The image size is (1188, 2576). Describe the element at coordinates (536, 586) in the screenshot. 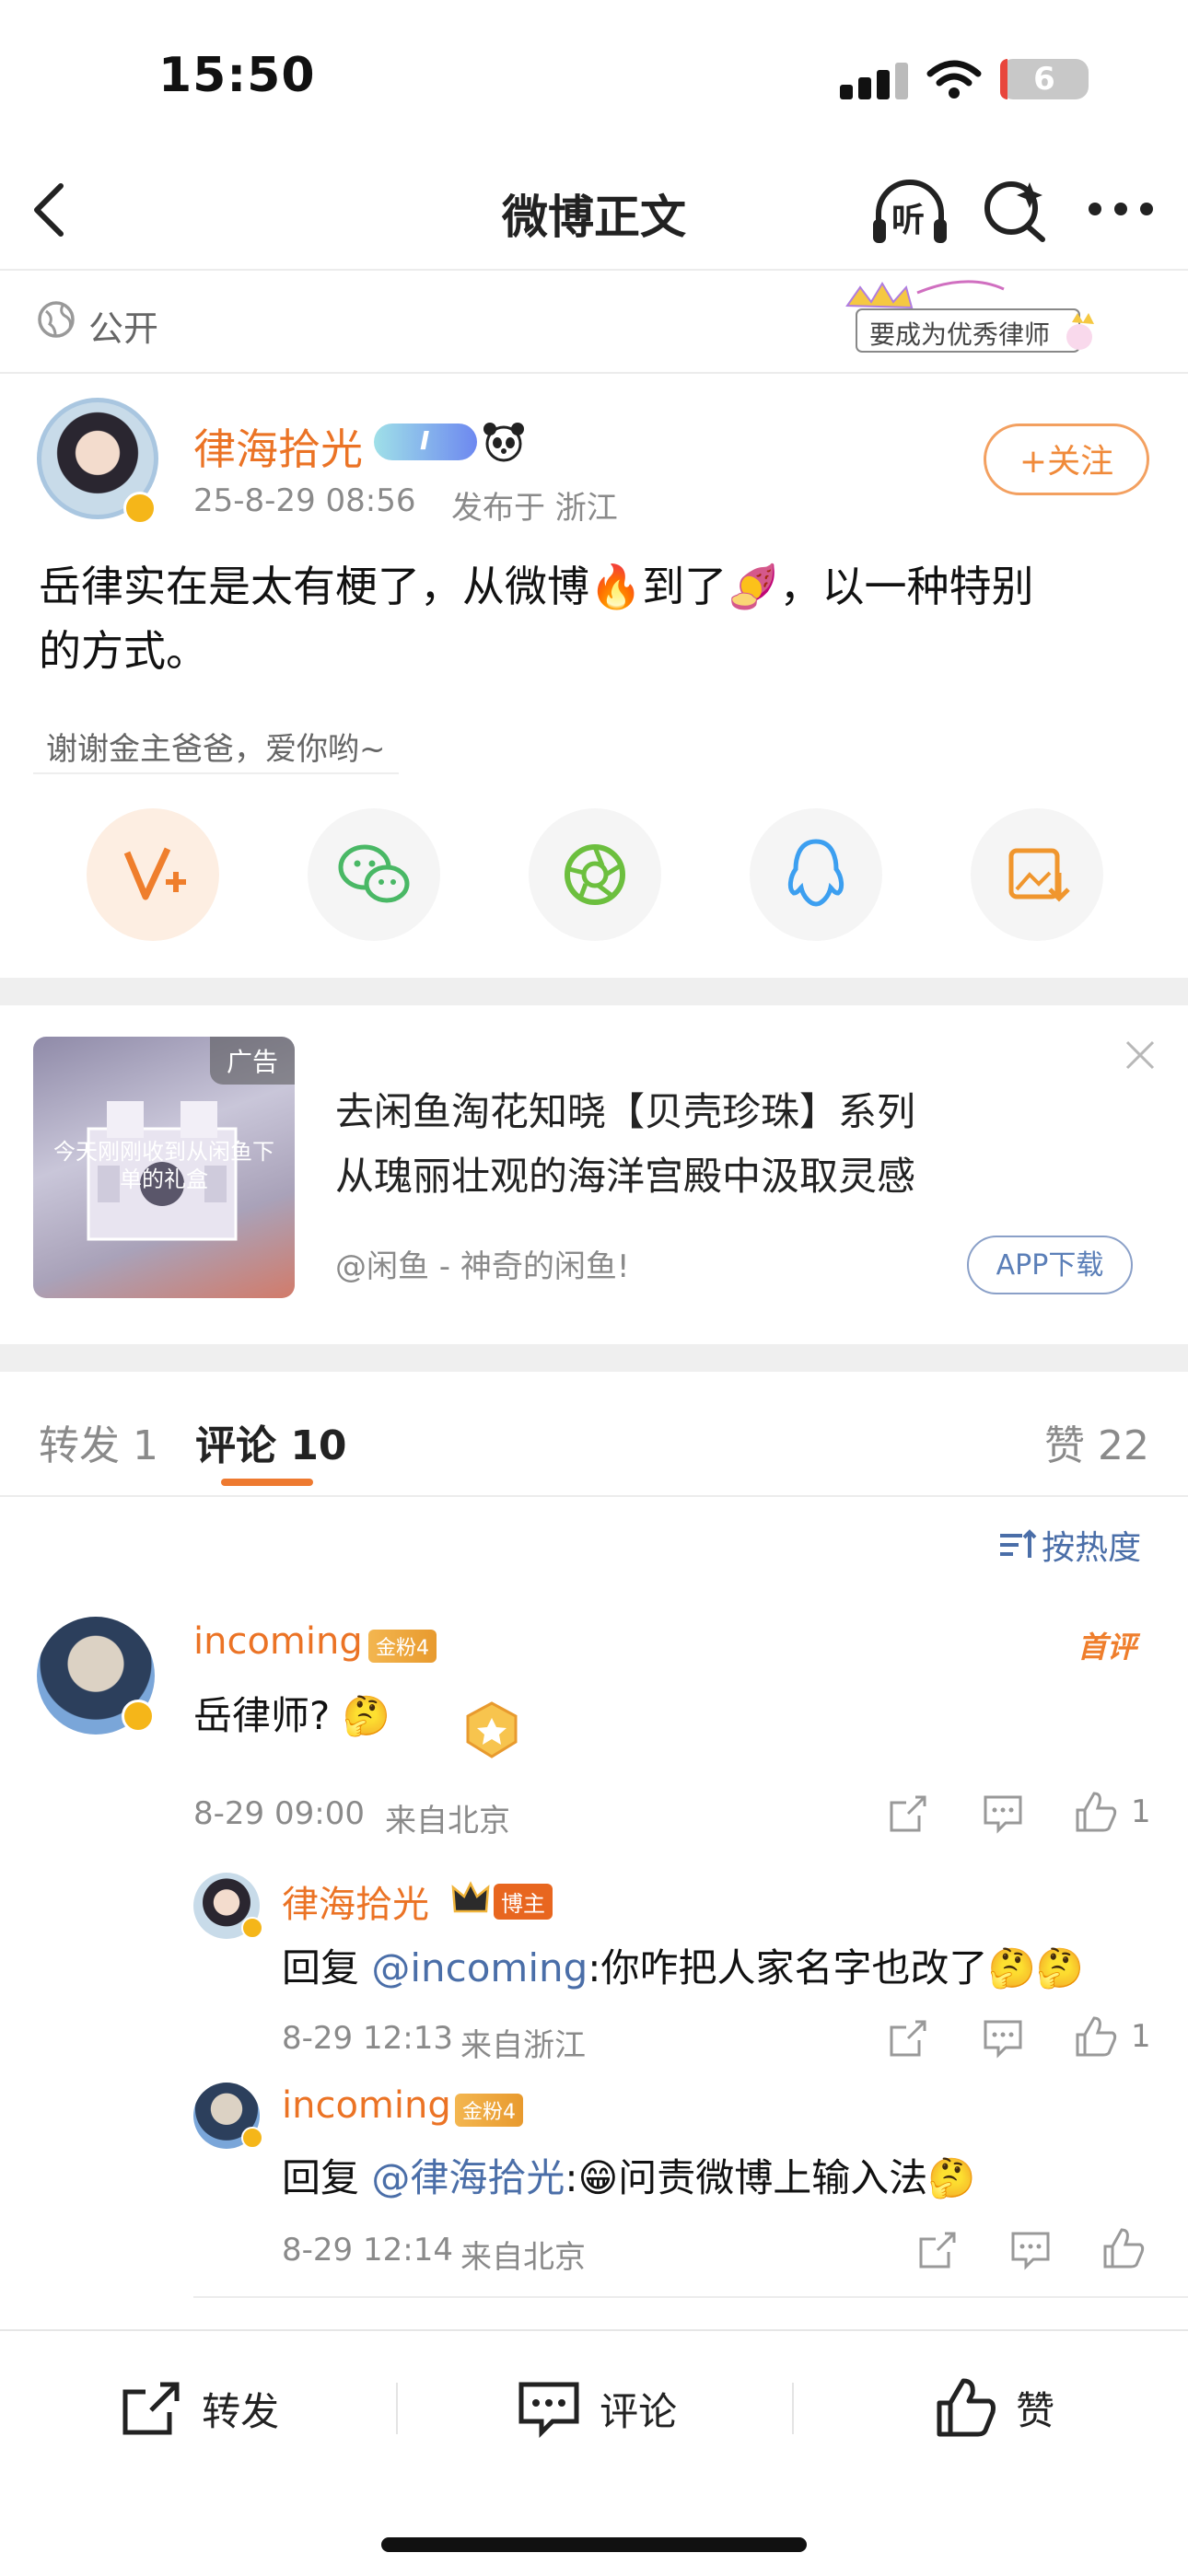

I see `post-text-line1: 岳律实在是太有梗了，从微博🔥到了🍠，以一种特别` at that location.